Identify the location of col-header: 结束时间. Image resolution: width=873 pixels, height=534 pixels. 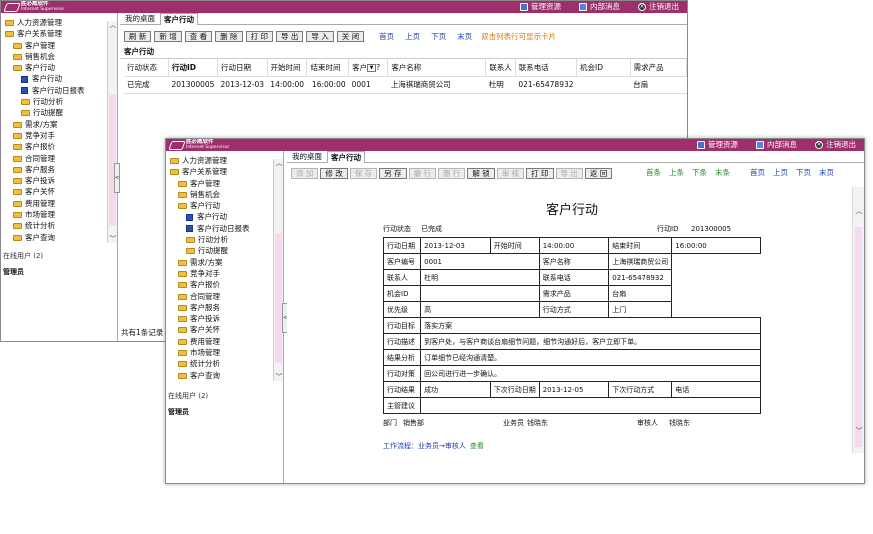
(328, 68).